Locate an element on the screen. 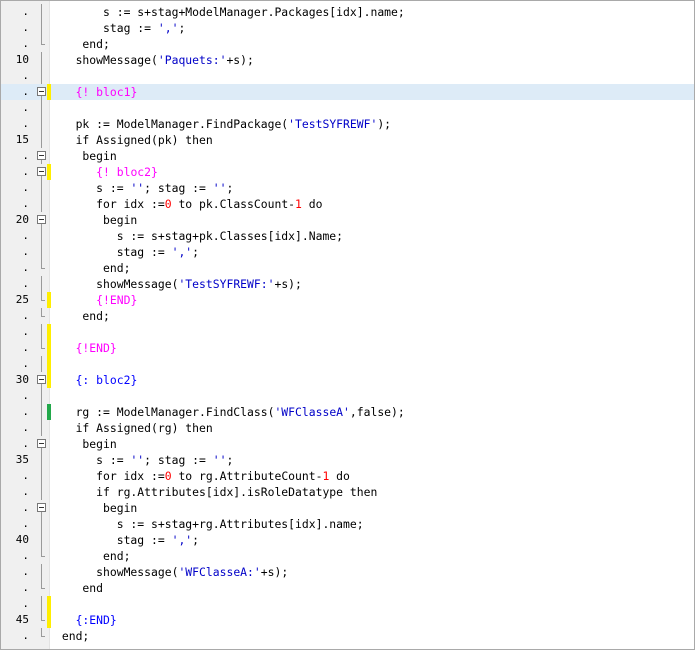  code-line: . {! bloc1} is located at coordinates (347, 92).